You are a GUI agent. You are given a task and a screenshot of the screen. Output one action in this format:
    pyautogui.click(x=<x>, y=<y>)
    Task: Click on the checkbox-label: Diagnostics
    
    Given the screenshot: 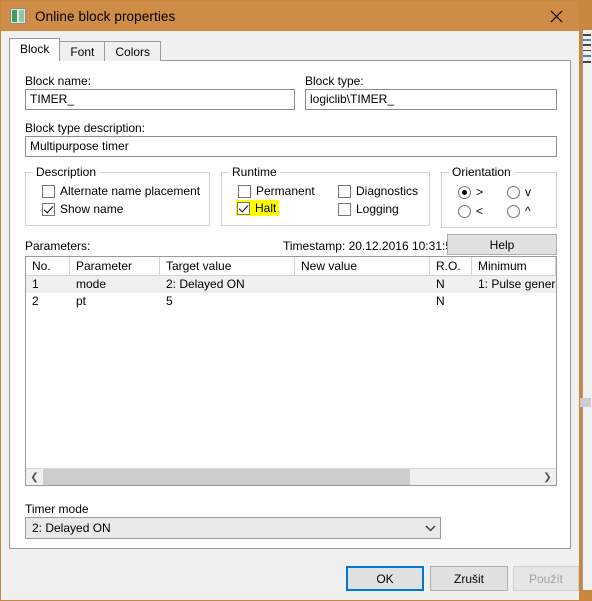 What is the action you would take?
    pyautogui.click(x=387, y=191)
    